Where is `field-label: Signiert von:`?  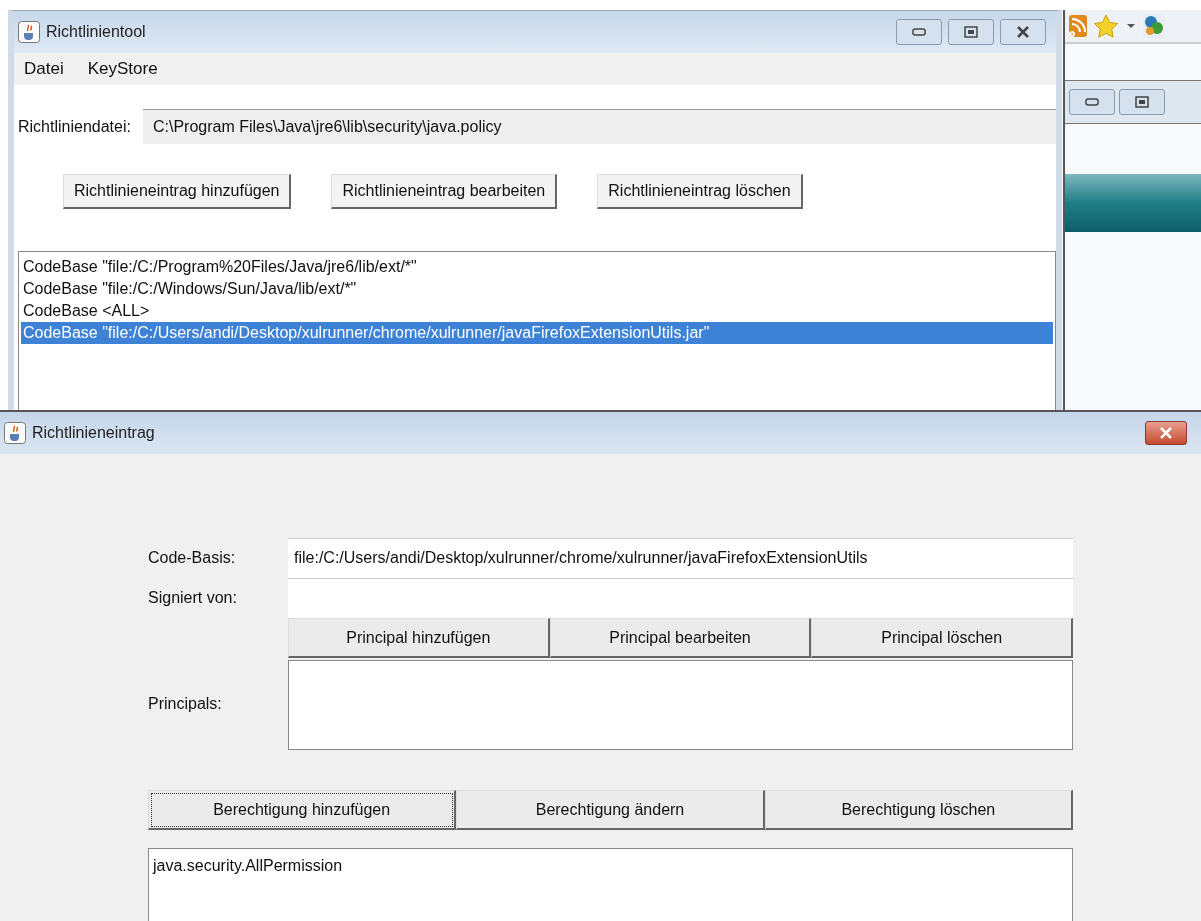
field-label: Signiert von: is located at coordinates (193, 598).